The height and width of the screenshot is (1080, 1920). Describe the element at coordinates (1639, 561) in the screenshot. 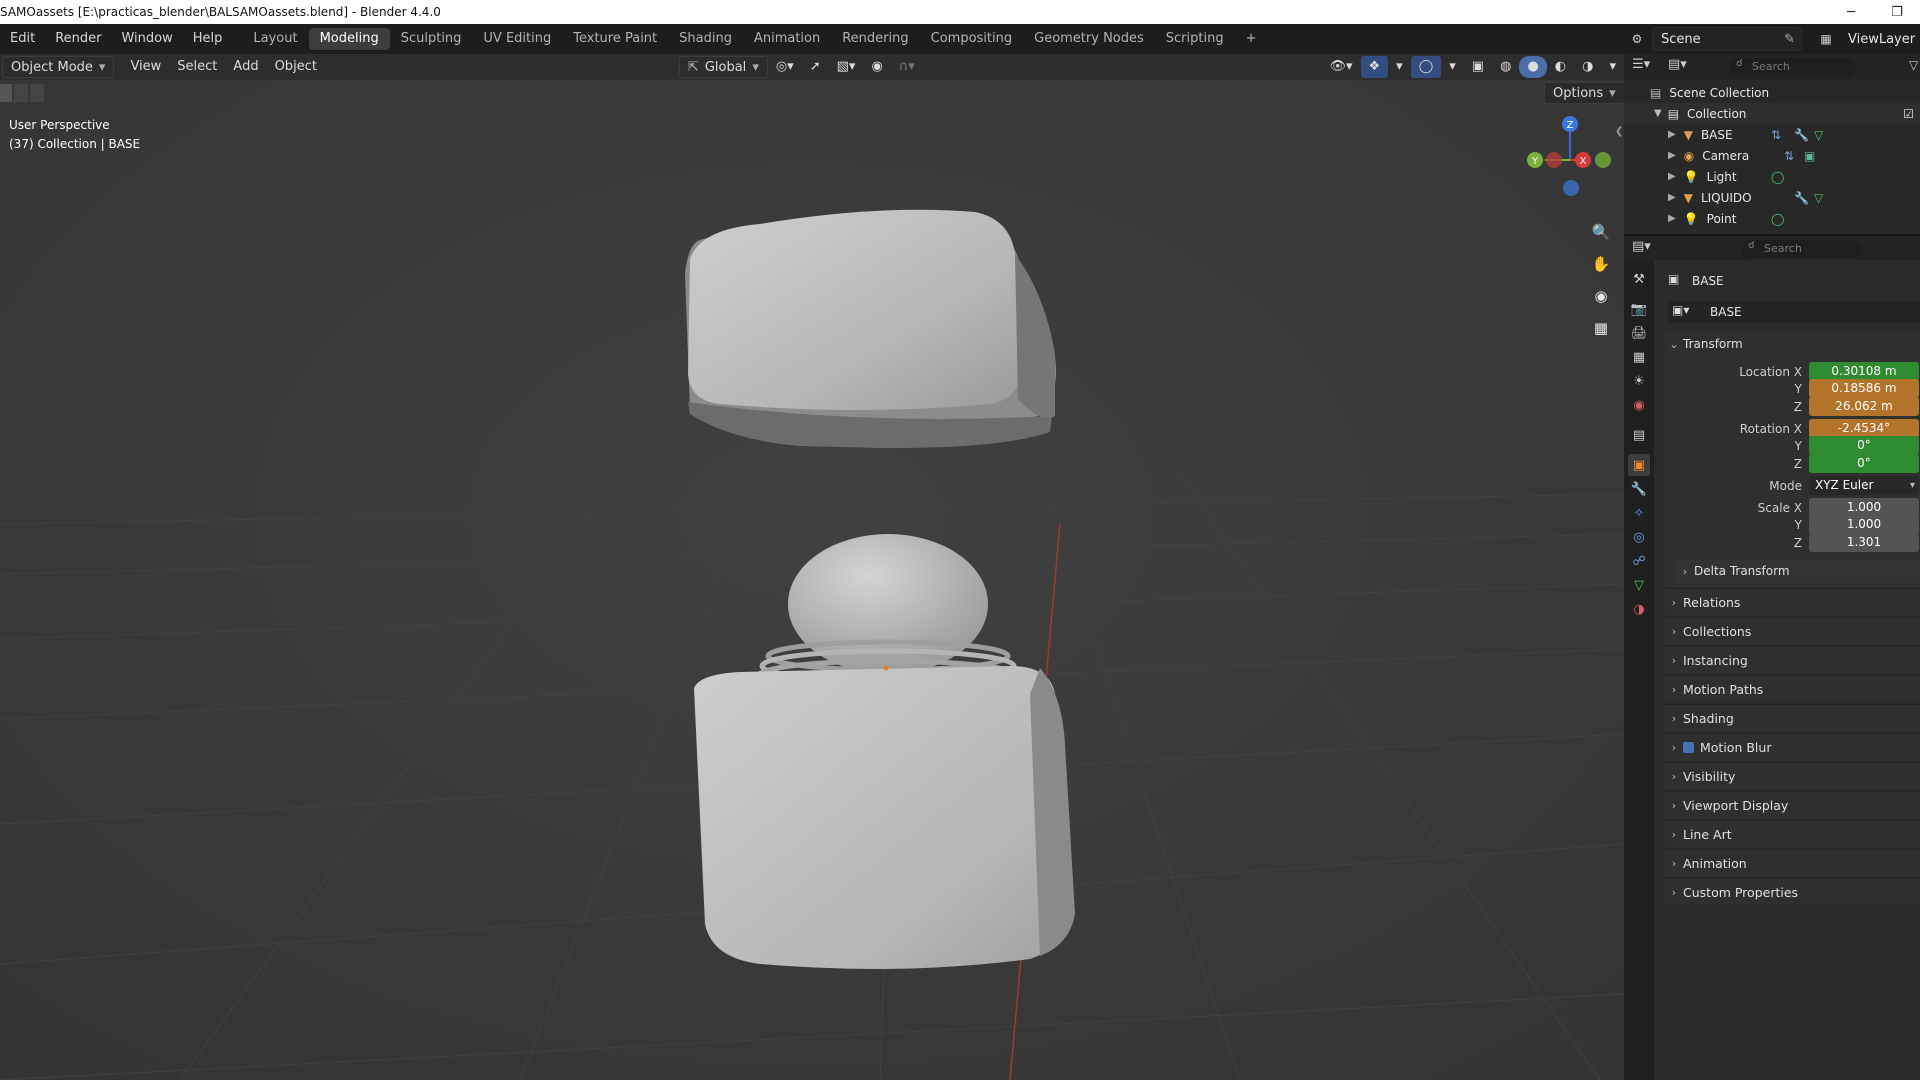

I see `constraints-tab-icon: ☍` at that location.